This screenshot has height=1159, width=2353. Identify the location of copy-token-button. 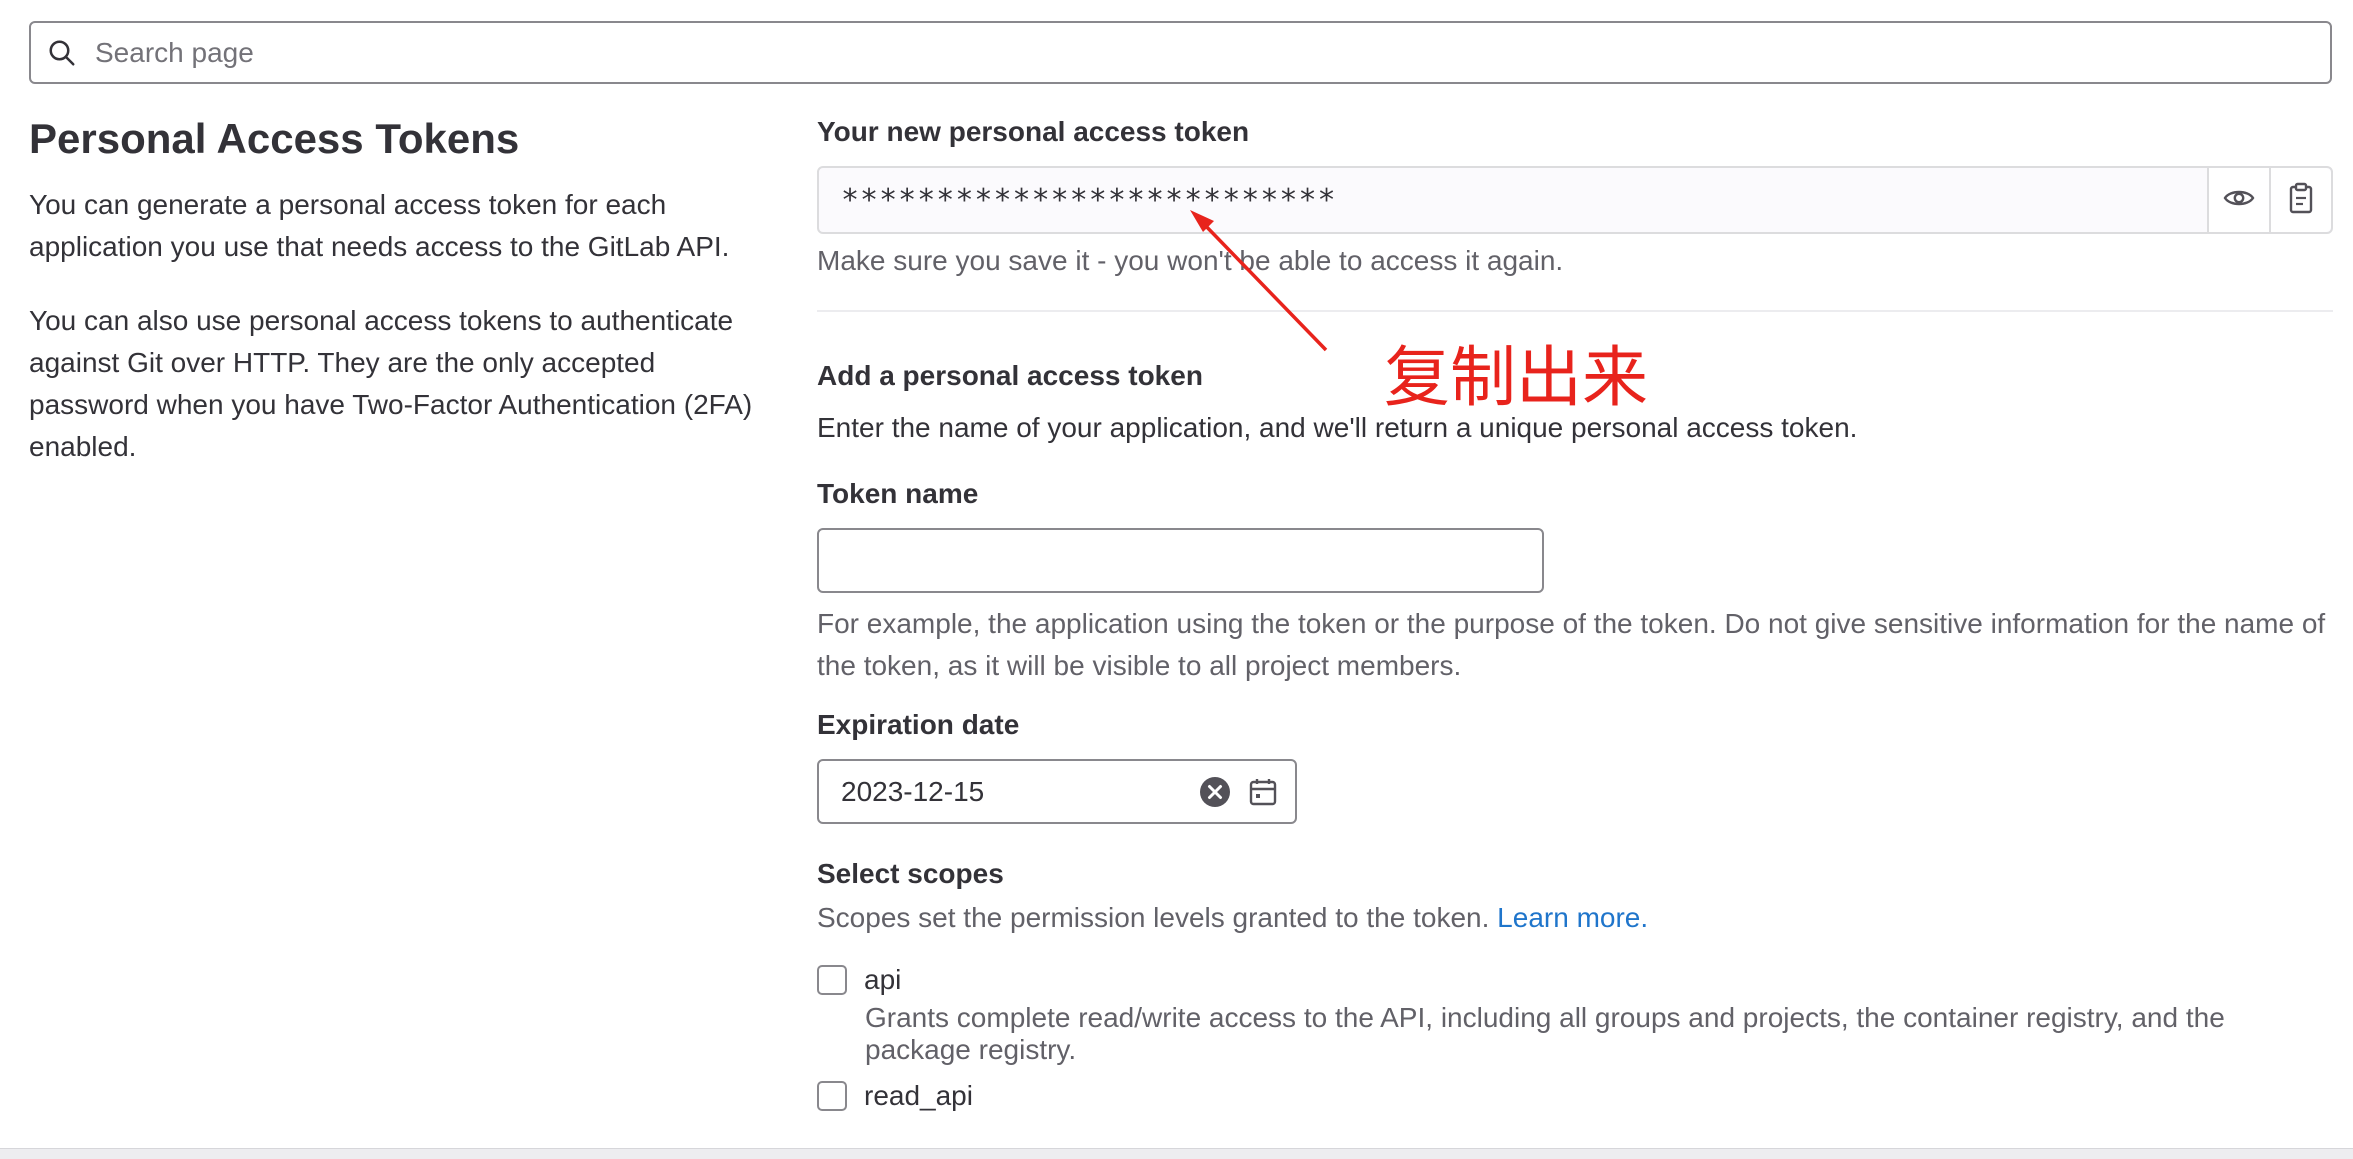
(2300, 200).